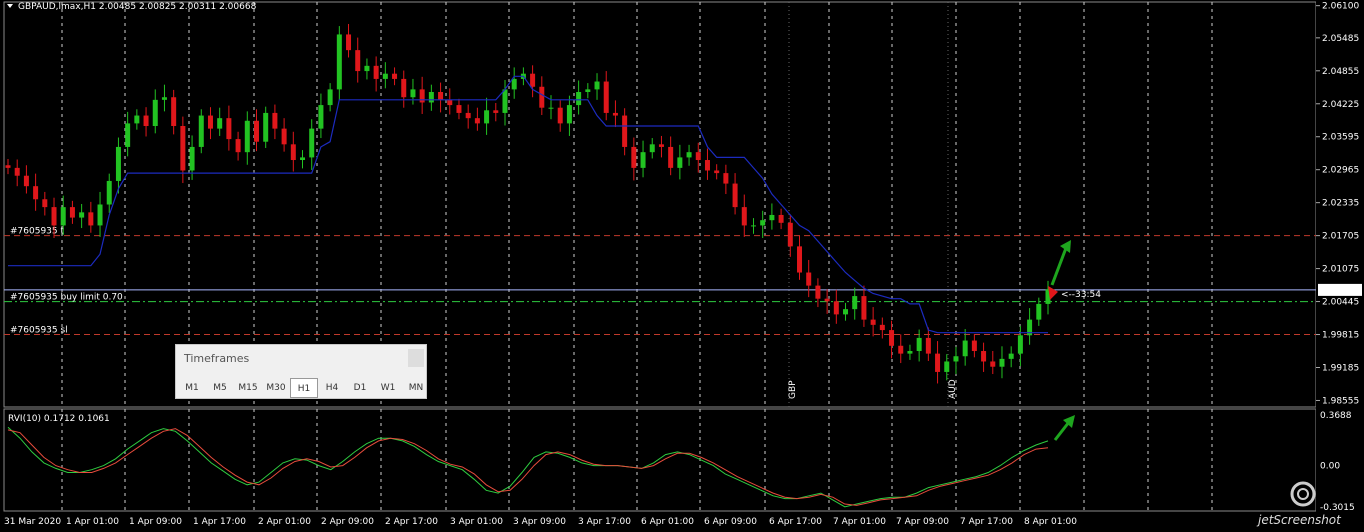 Image resolution: width=1364 pixels, height=532 pixels. Describe the element at coordinates (1340, 39) in the screenshot. I see `y-tick-label: 2.05485` at that location.